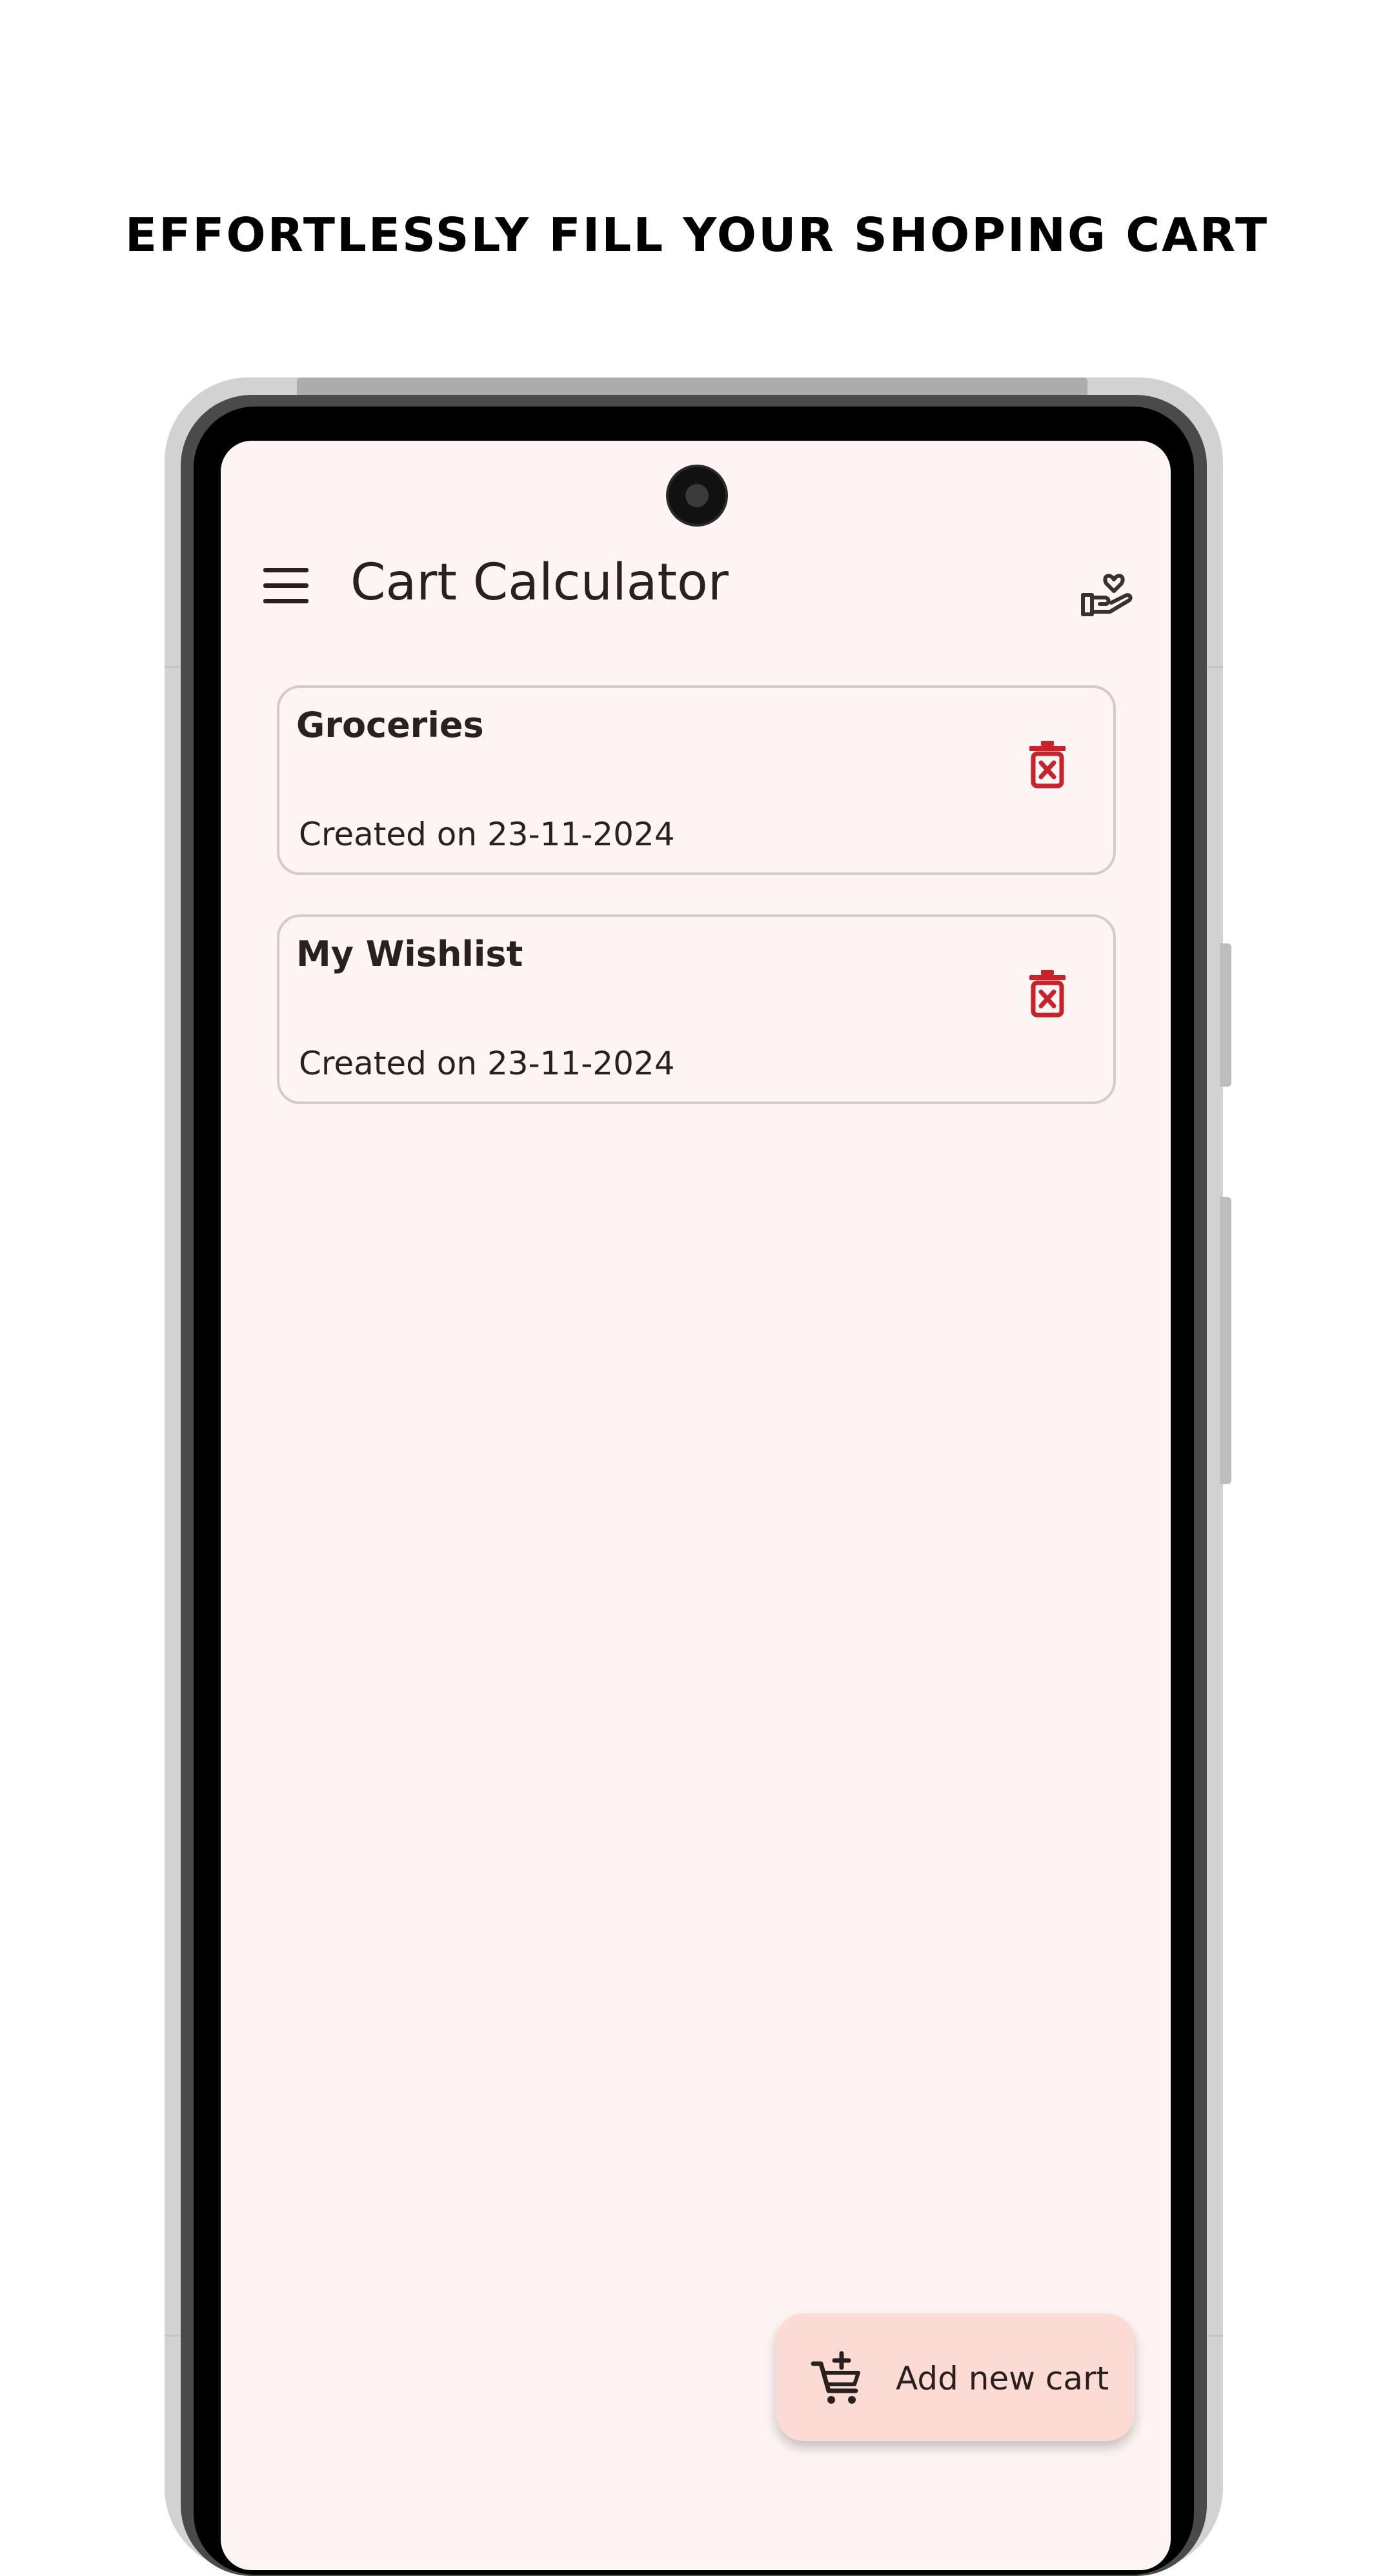 This screenshot has height=2576, width=1394. I want to click on phone-volume-button, so click(1225, 1340).